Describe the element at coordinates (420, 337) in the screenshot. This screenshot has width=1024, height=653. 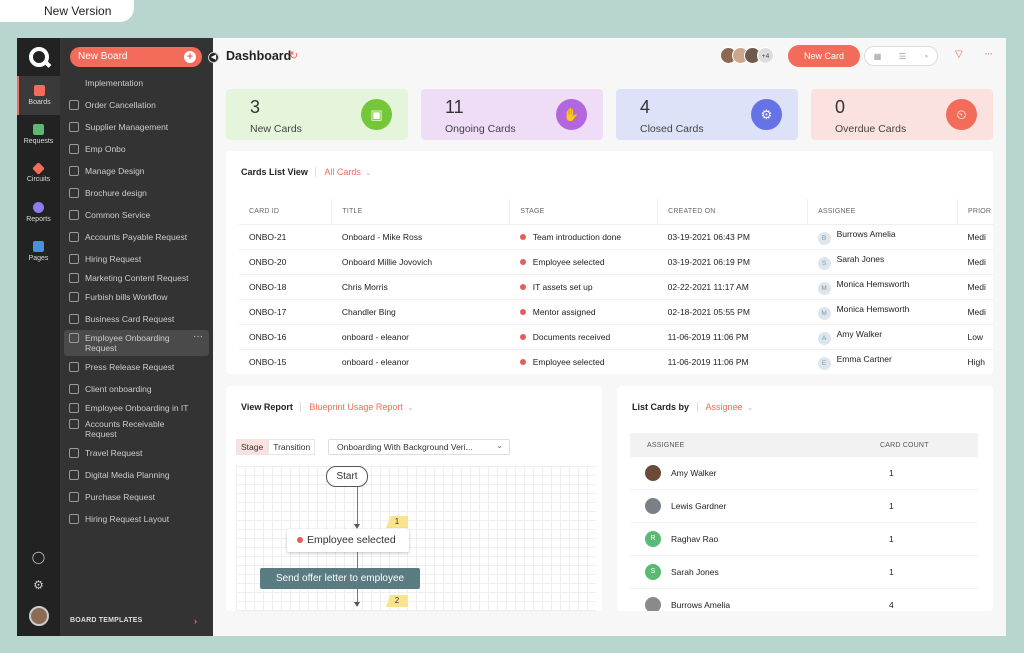
I see `card-title: onboard - eleanor` at that location.